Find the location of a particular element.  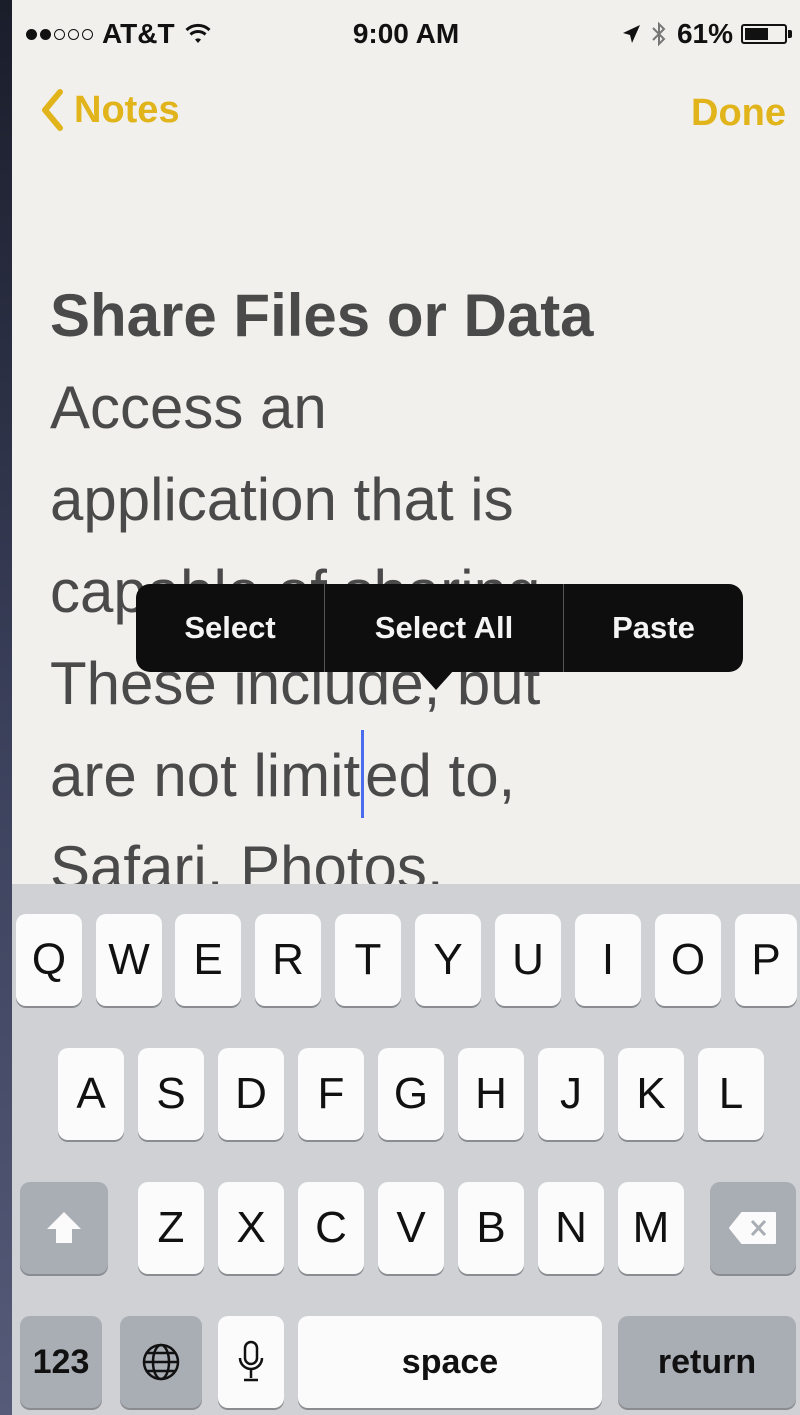

key-n: N is located at coordinates (571, 1228).